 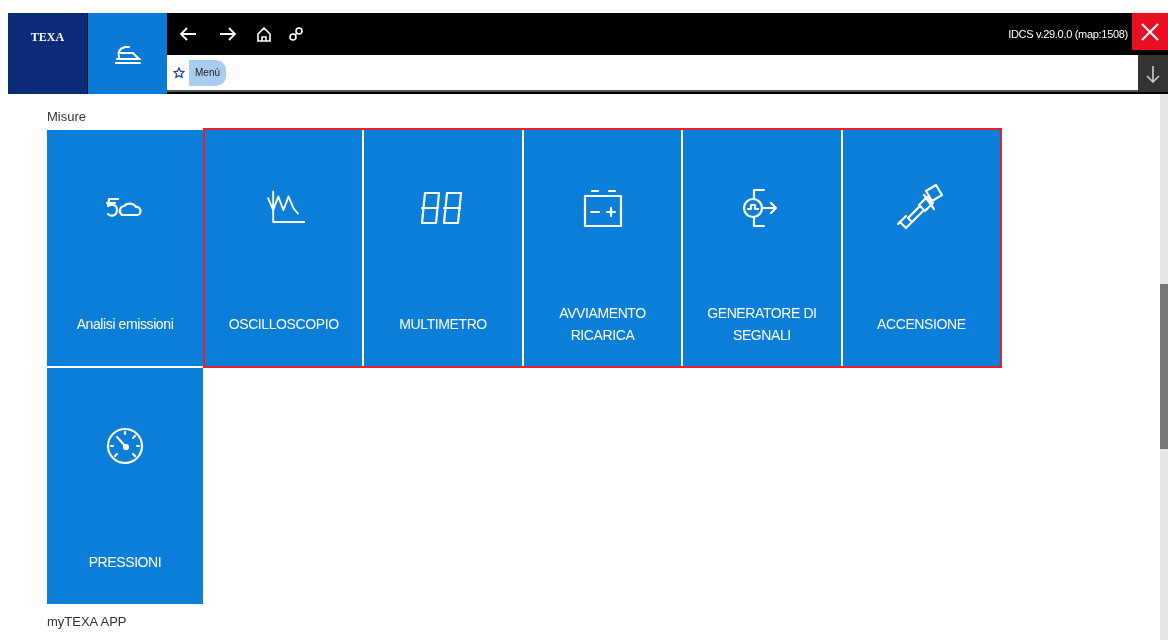 I want to click on texa-logo: TEXA, so click(x=47, y=37).